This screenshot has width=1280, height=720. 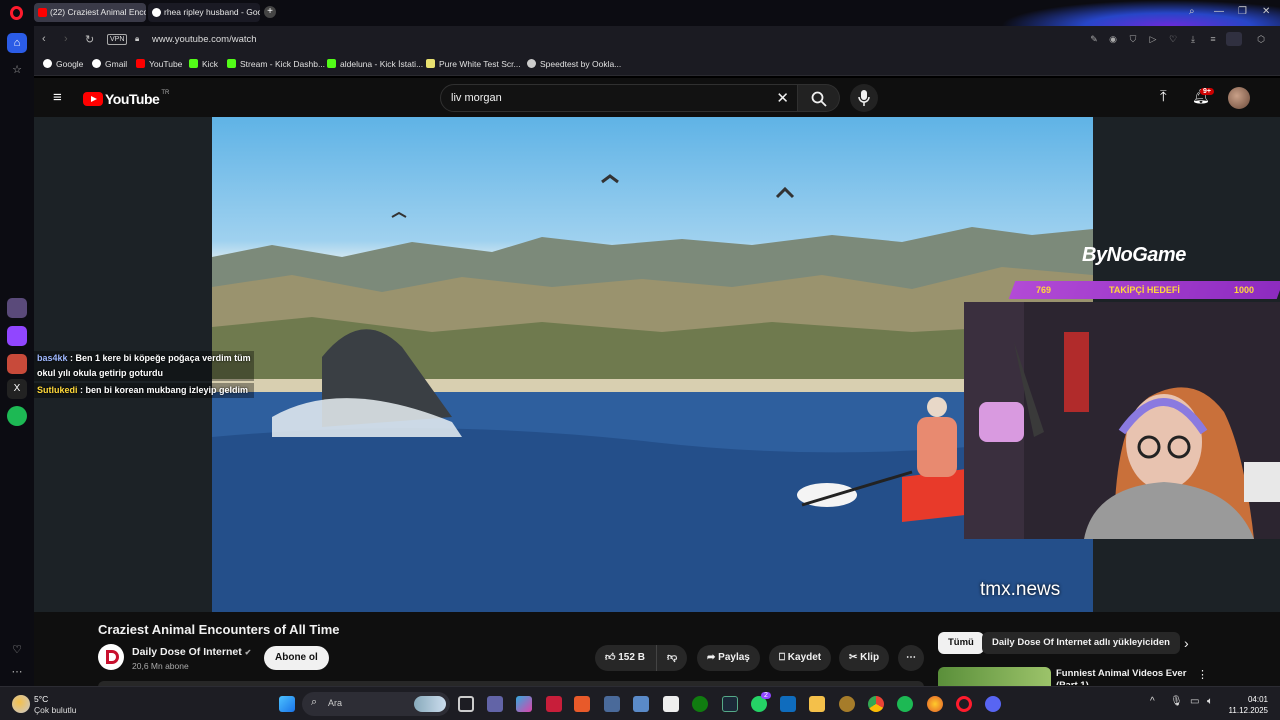 I want to click on subscribe-button: Abone ol, so click(x=296, y=658).